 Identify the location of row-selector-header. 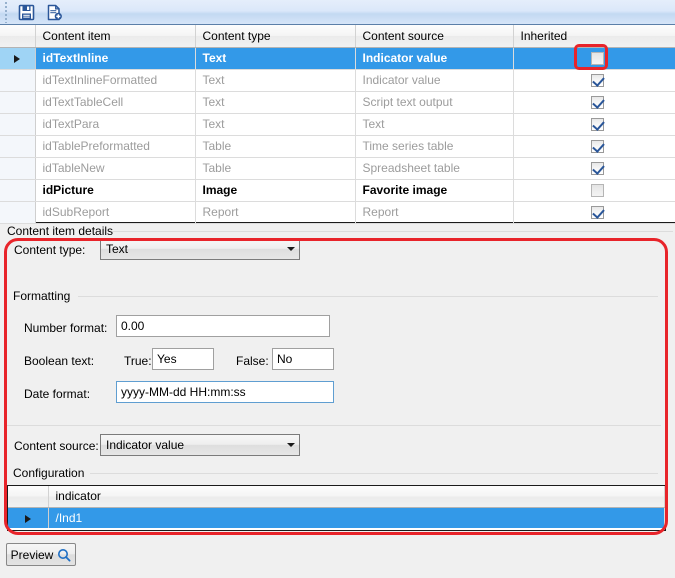
(18, 36).